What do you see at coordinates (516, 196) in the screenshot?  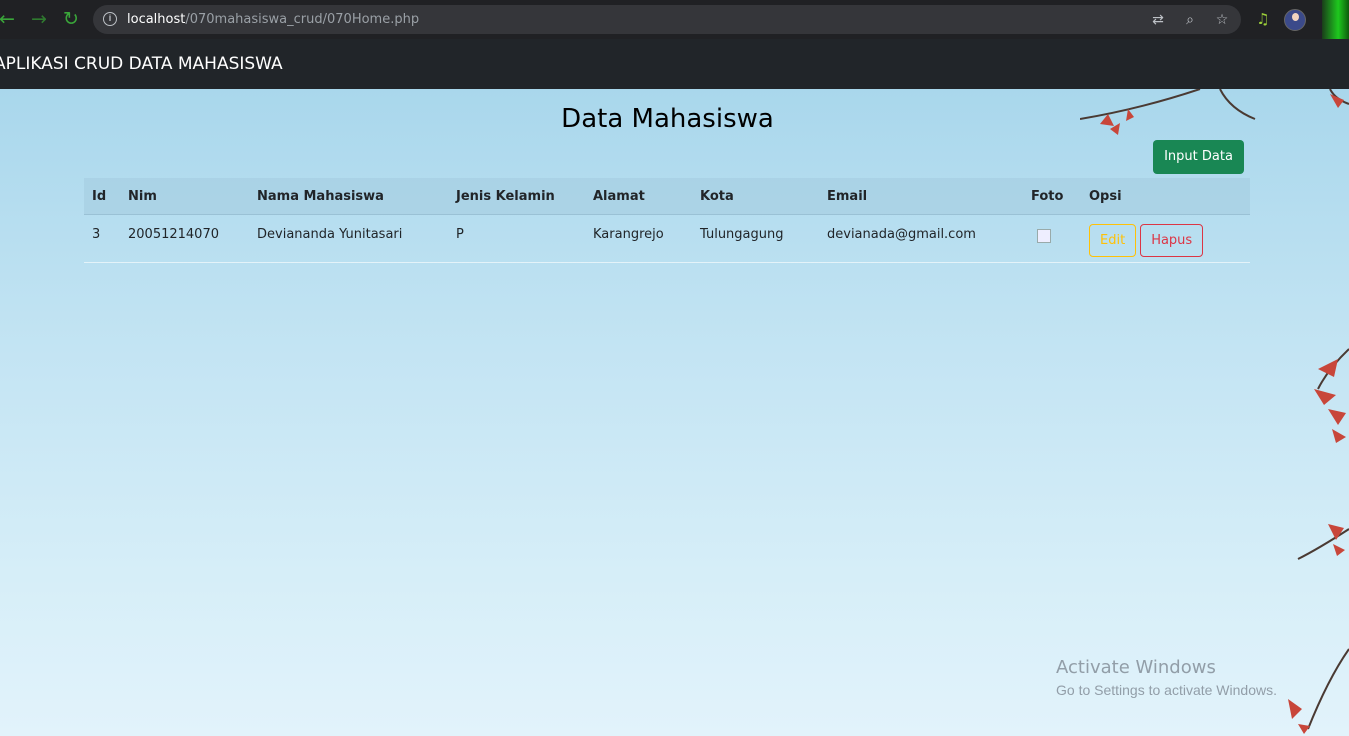 I see `column-header-jenis-kelamin: Jenis Kelamin` at bounding box center [516, 196].